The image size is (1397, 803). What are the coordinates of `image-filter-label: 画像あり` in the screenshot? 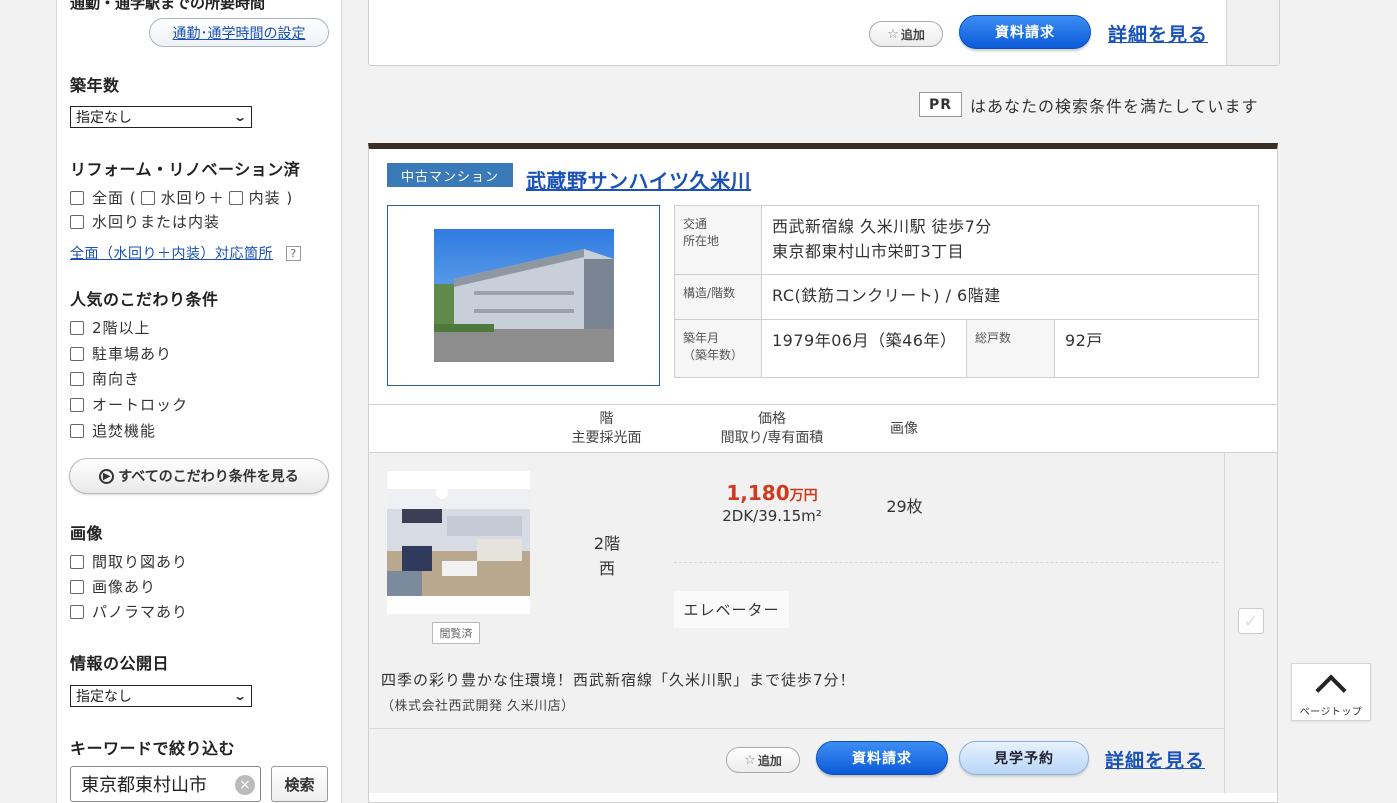 It's located at (124, 587).